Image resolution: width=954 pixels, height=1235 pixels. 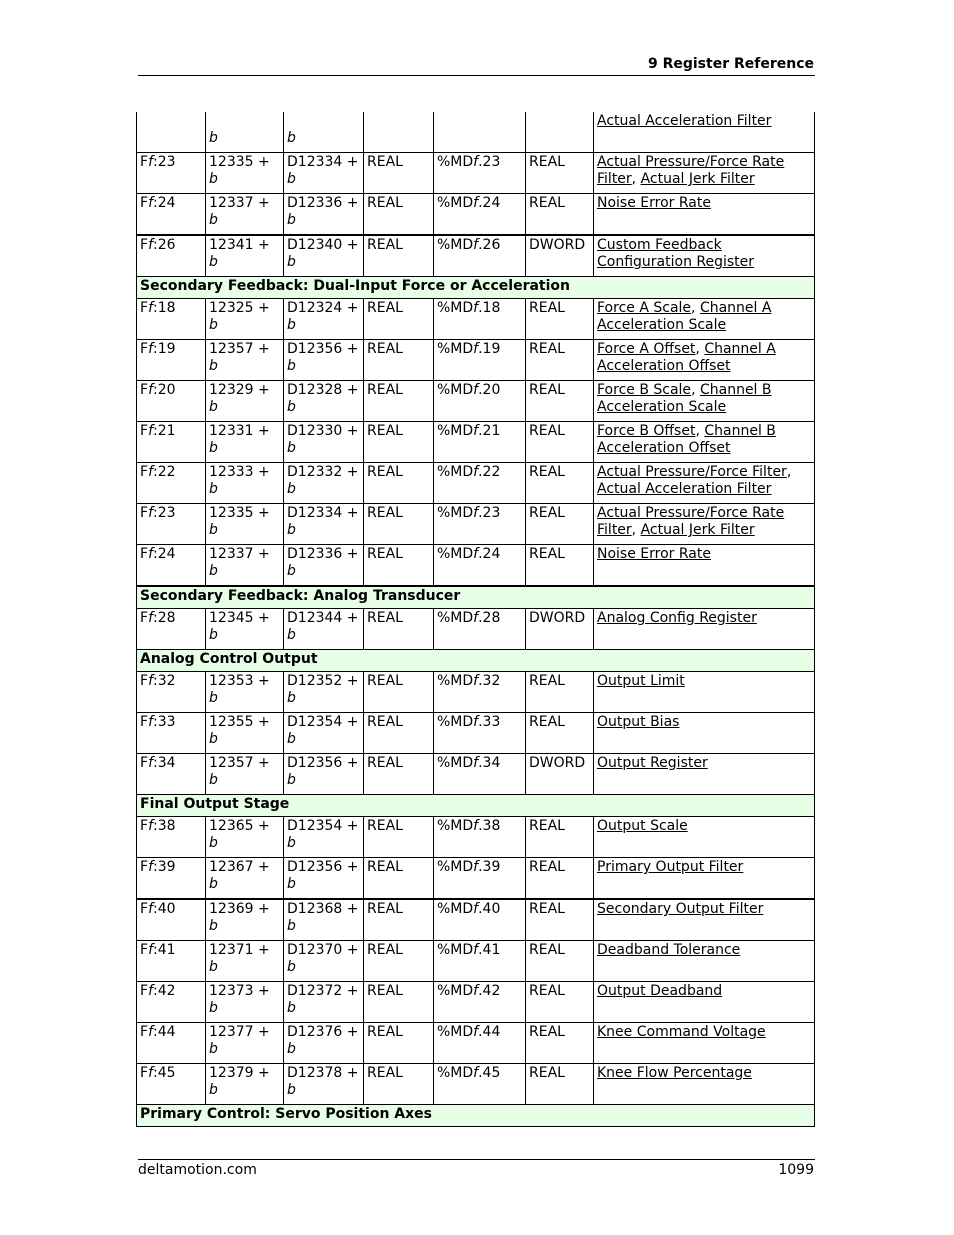 I want to click on register-links-cell: Custom Feedback Configuration Register, so click(x=704, y=255).